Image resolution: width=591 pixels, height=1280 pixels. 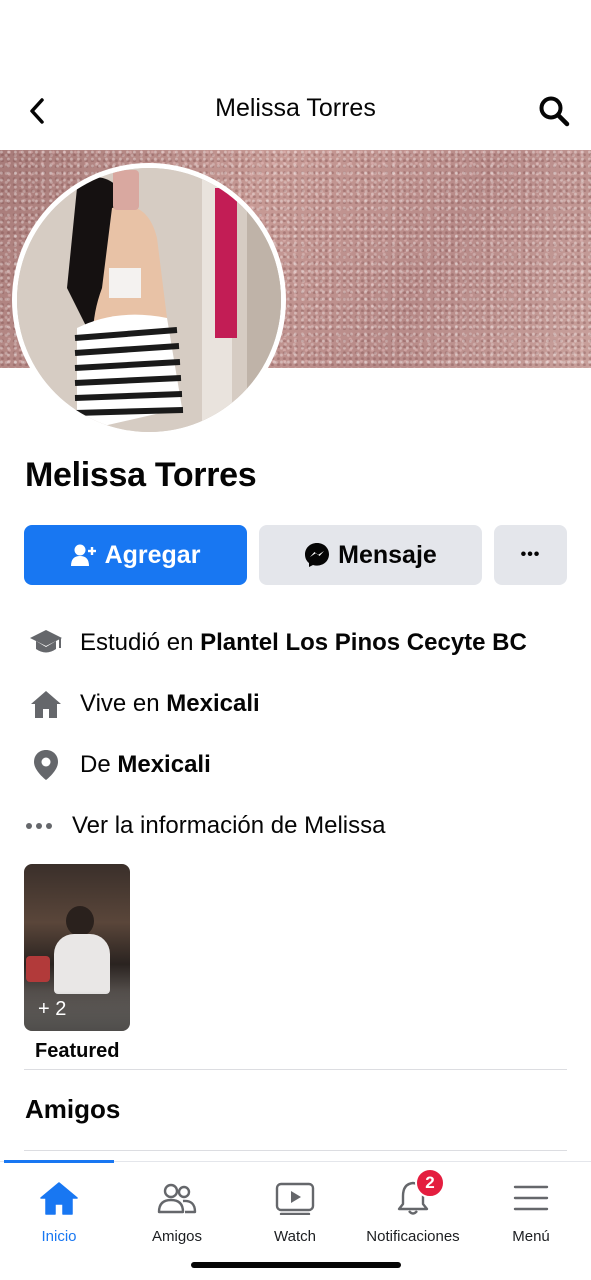 What do you see at coordinates (295, 108) in the screenshot?
I see `page-title: Melissa Torres` at bounding box center [295, 108].